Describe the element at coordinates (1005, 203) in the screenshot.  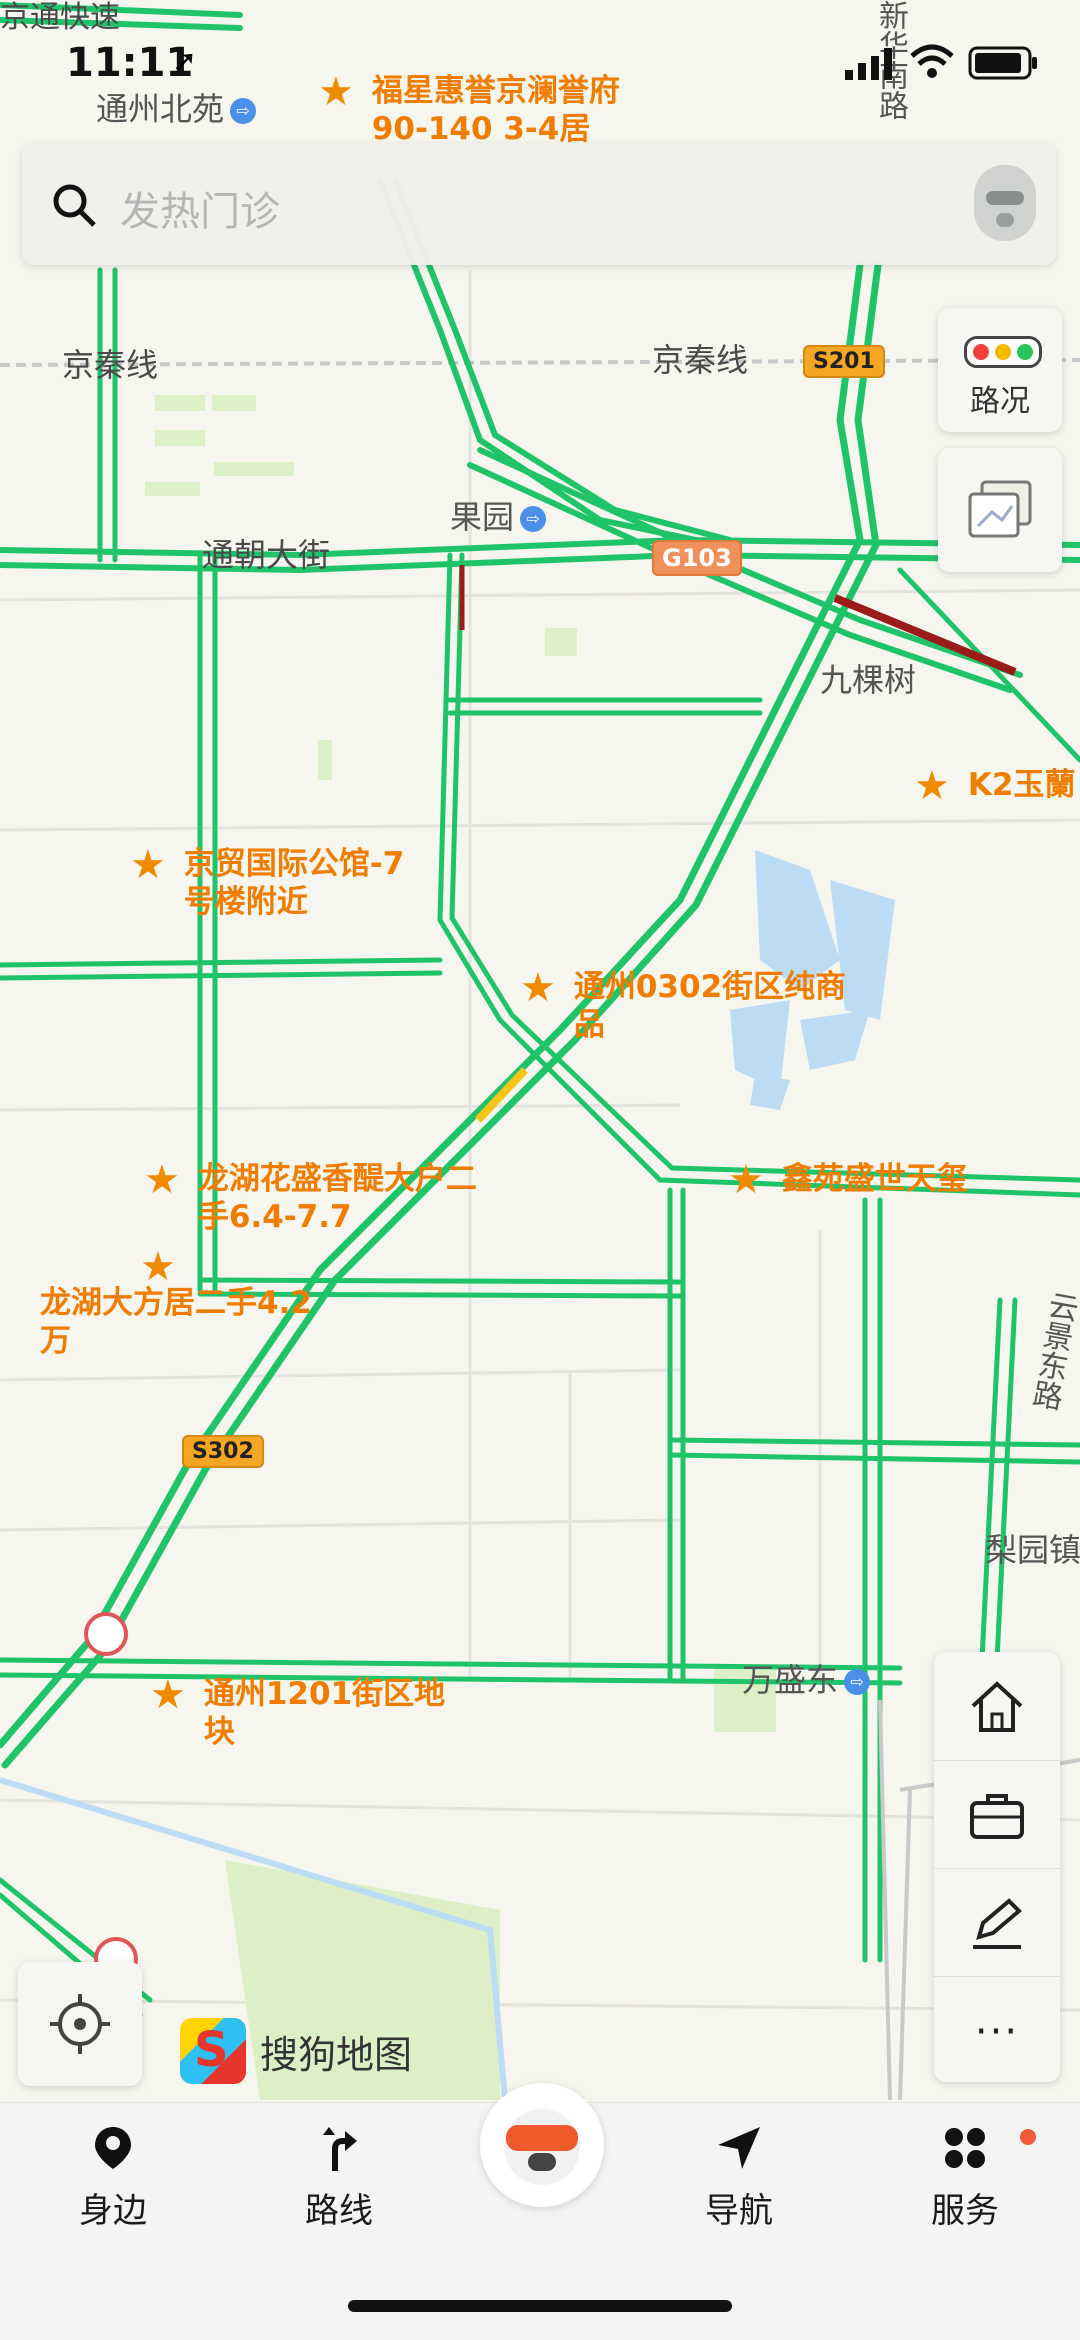
I see `voice-mascot-icon` at that location.